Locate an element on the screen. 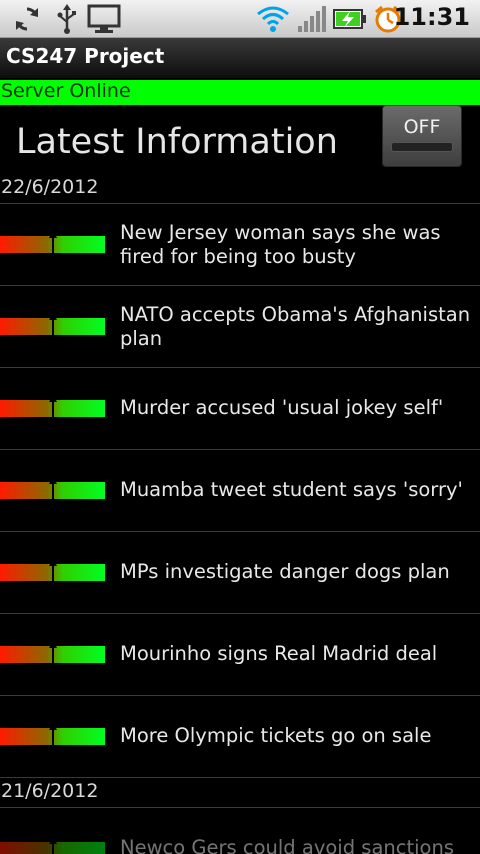  news-item: MPs investigate danger dogs plan is located at coordinates (240, 573).